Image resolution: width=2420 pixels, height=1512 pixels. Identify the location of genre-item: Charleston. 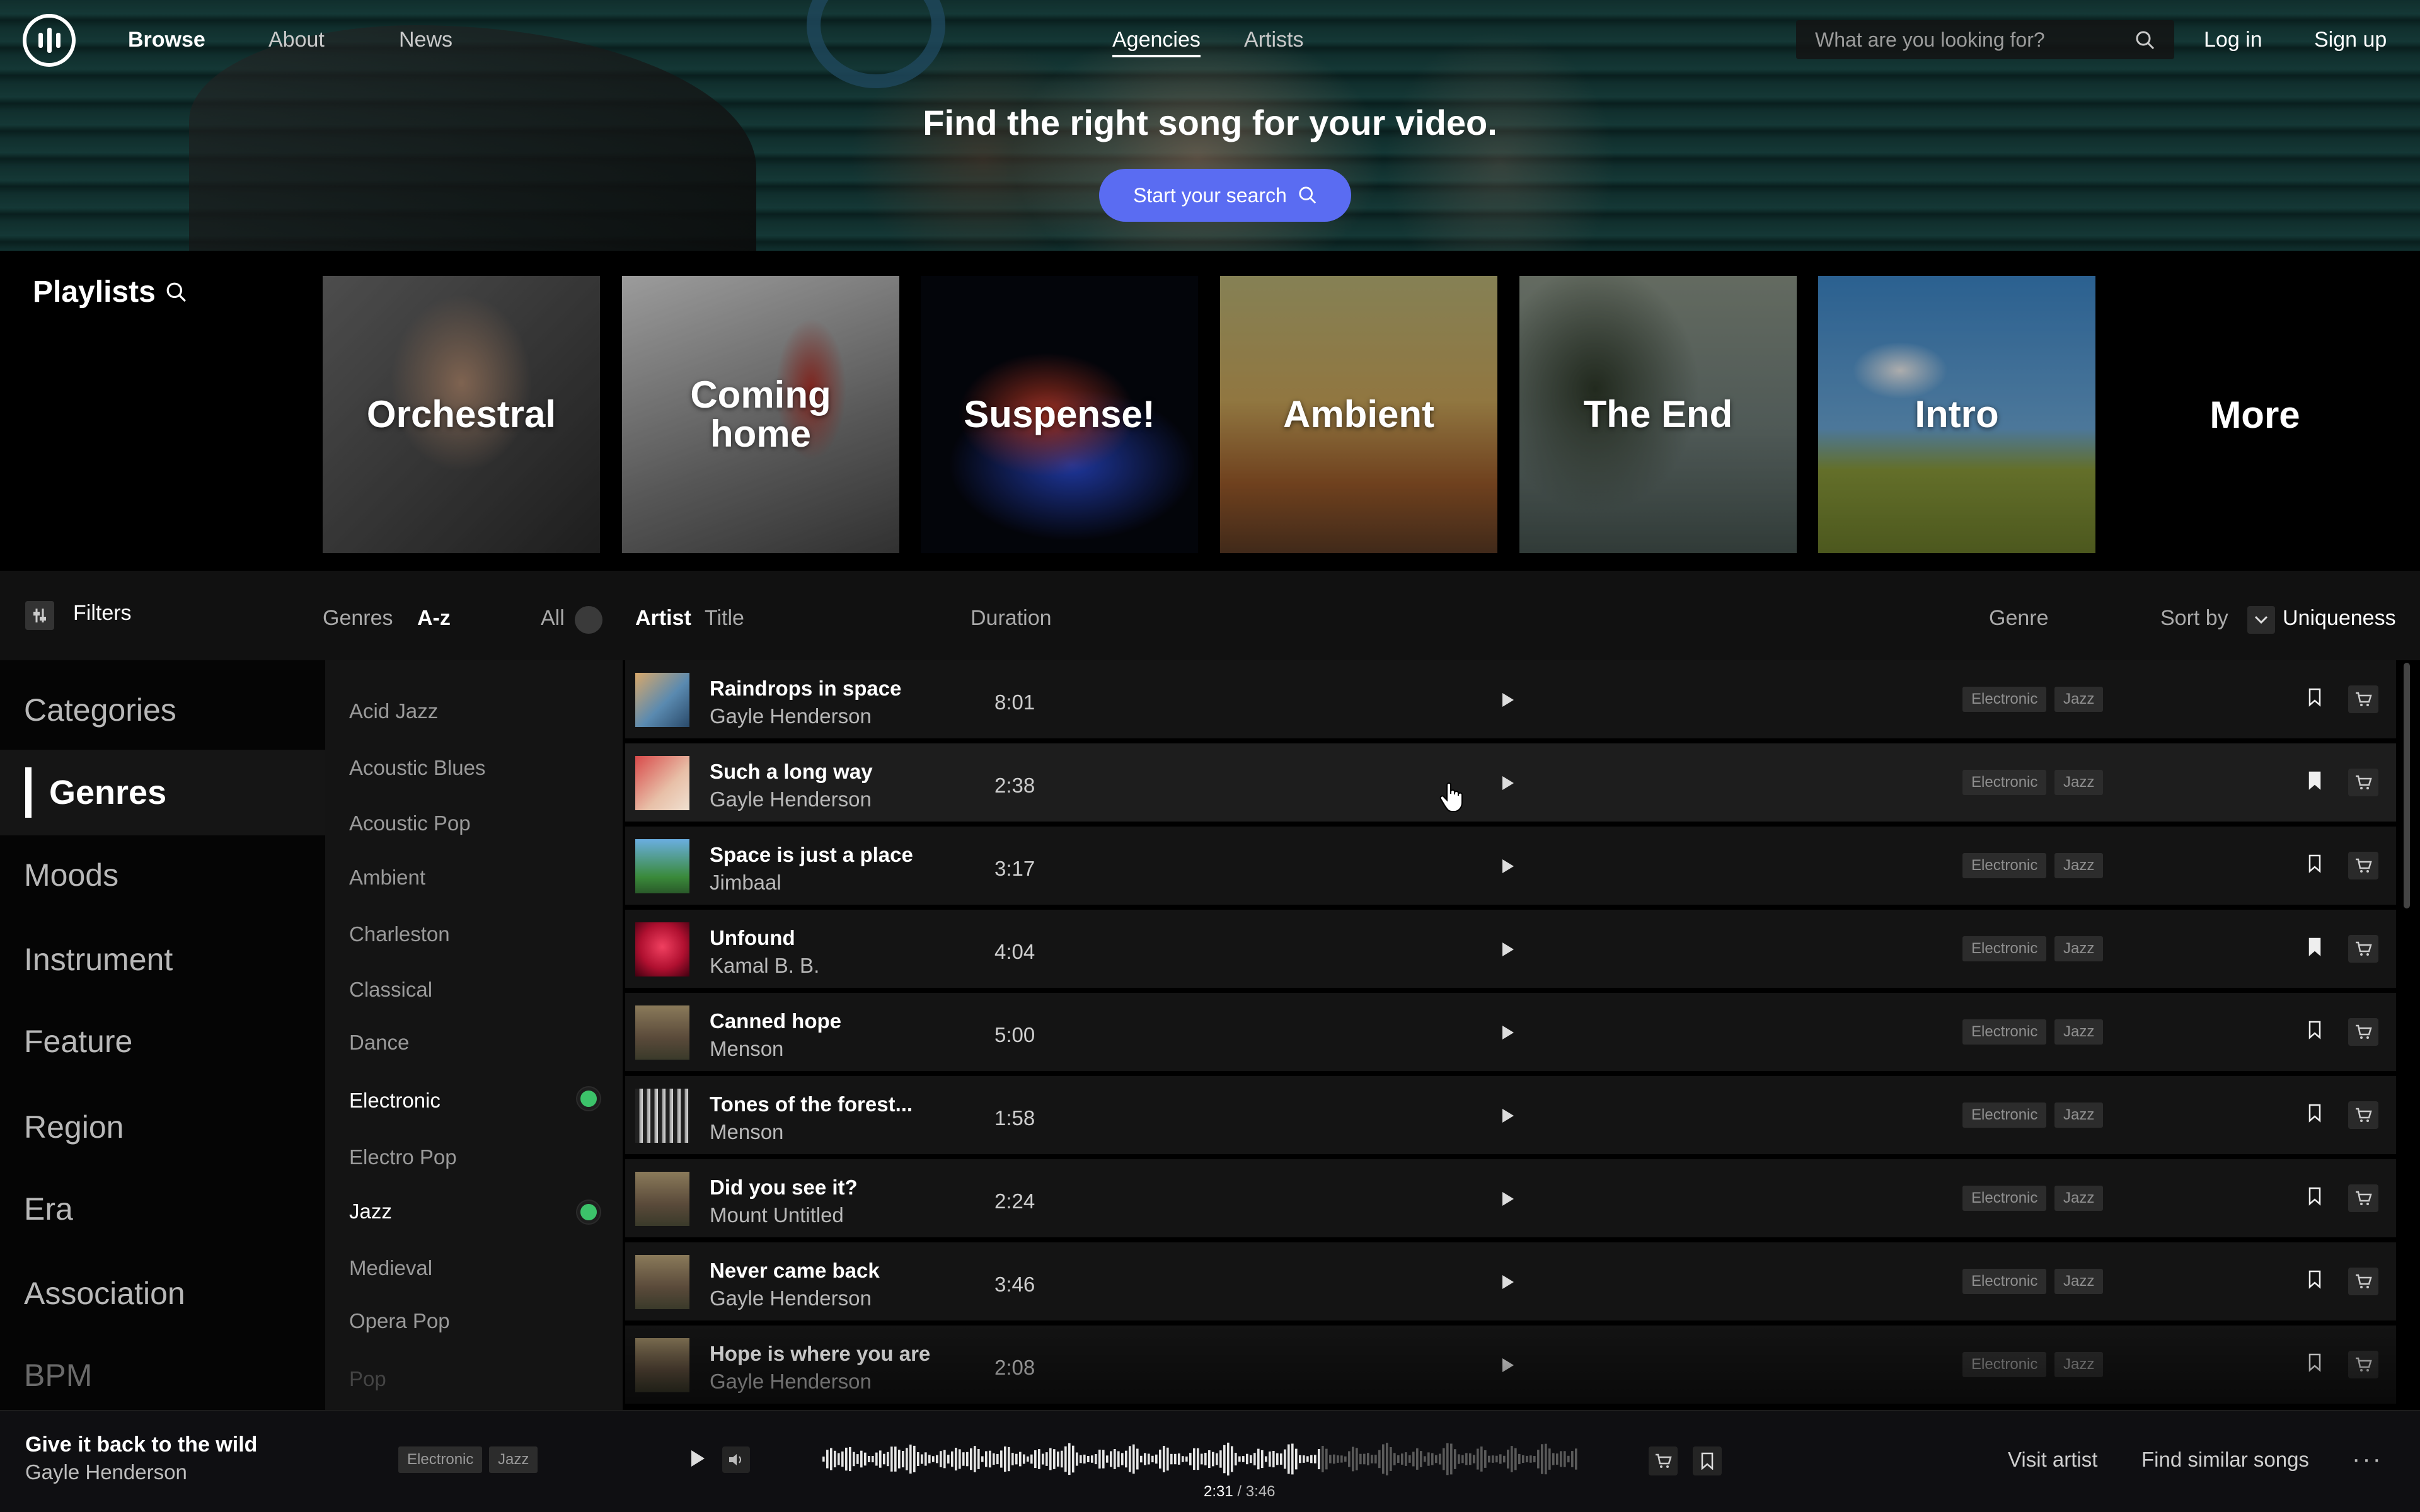
(400, 934).